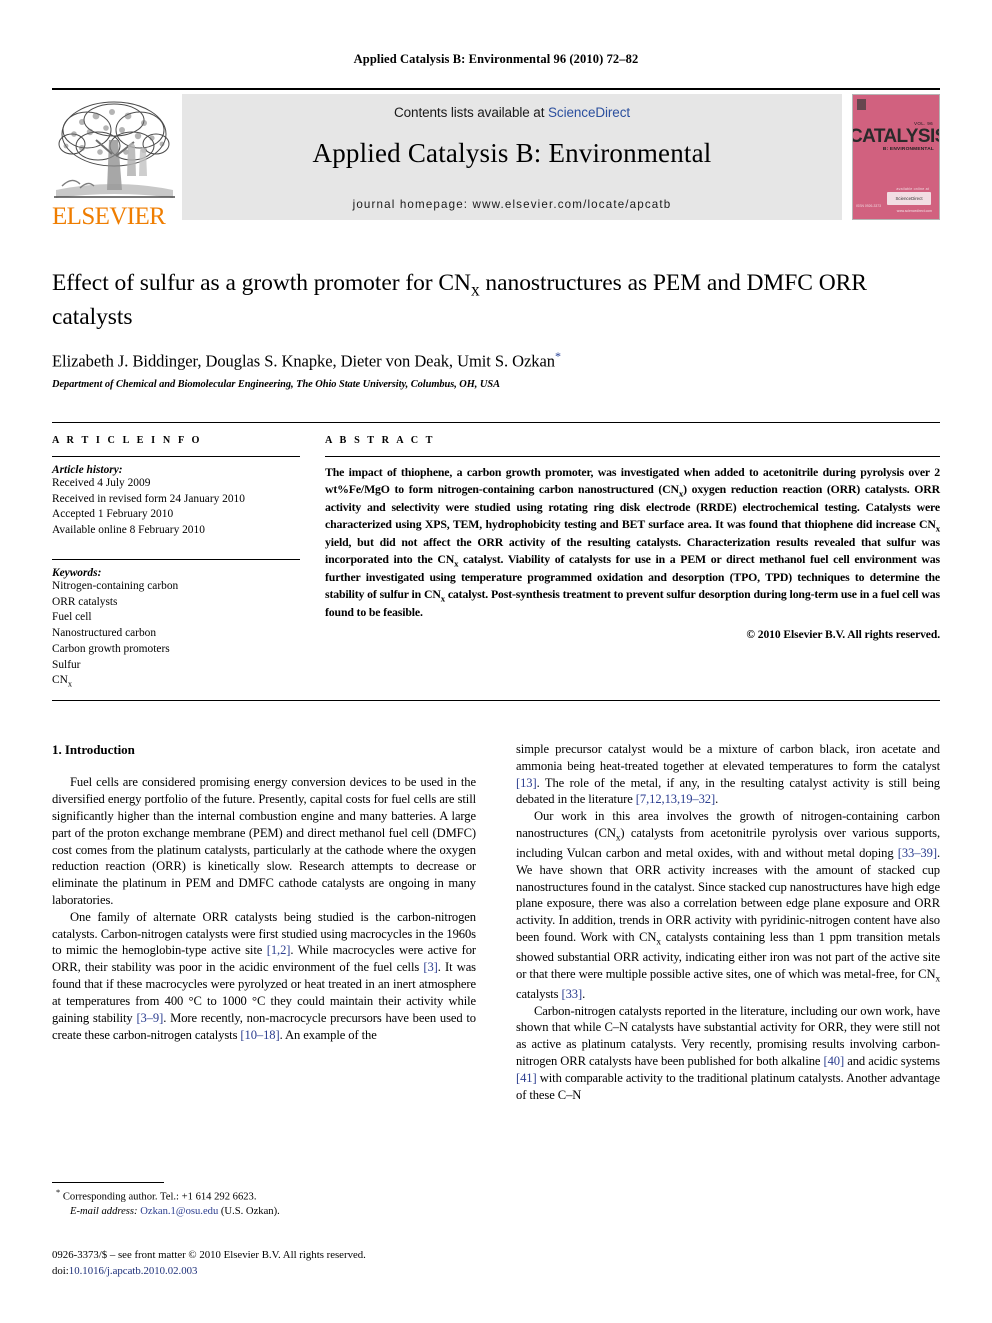  What do you see at coordinates (675, 799) in the screenshot?
I see `citation-link: [7,12,13,19–32]` at bounding box center [675, 799].